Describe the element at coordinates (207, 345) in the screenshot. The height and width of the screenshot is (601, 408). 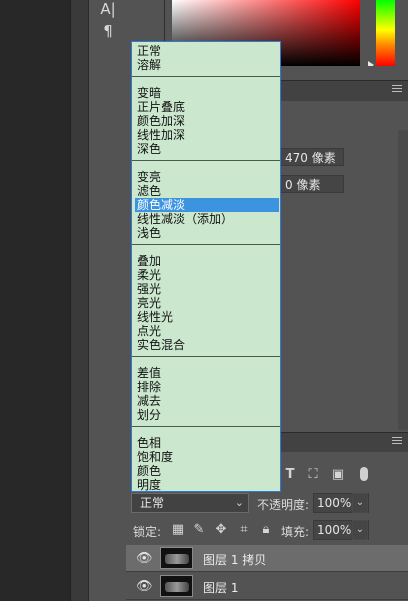
I see `blend-mode-option: 实色混合` at that location.